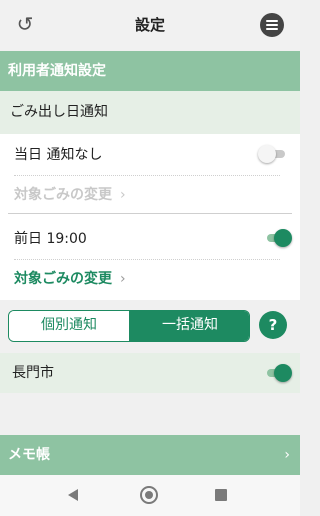 The height and width of the screenshot is (516, 320). I want to click on section-user-notification: 利用者通知設定, so click(150, 71).